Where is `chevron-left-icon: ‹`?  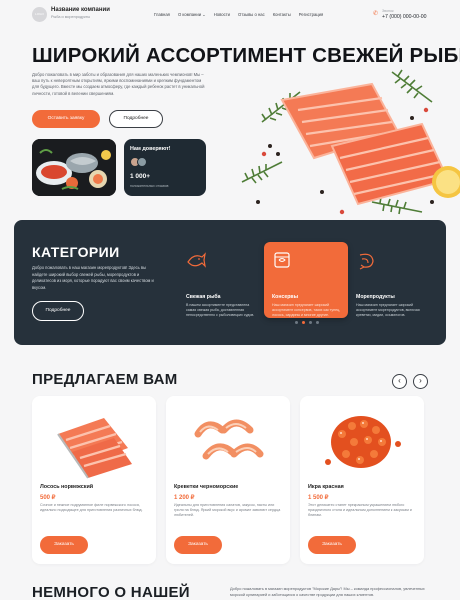
chevron-left-icon: ‹ is located at coordinates (399, 380).